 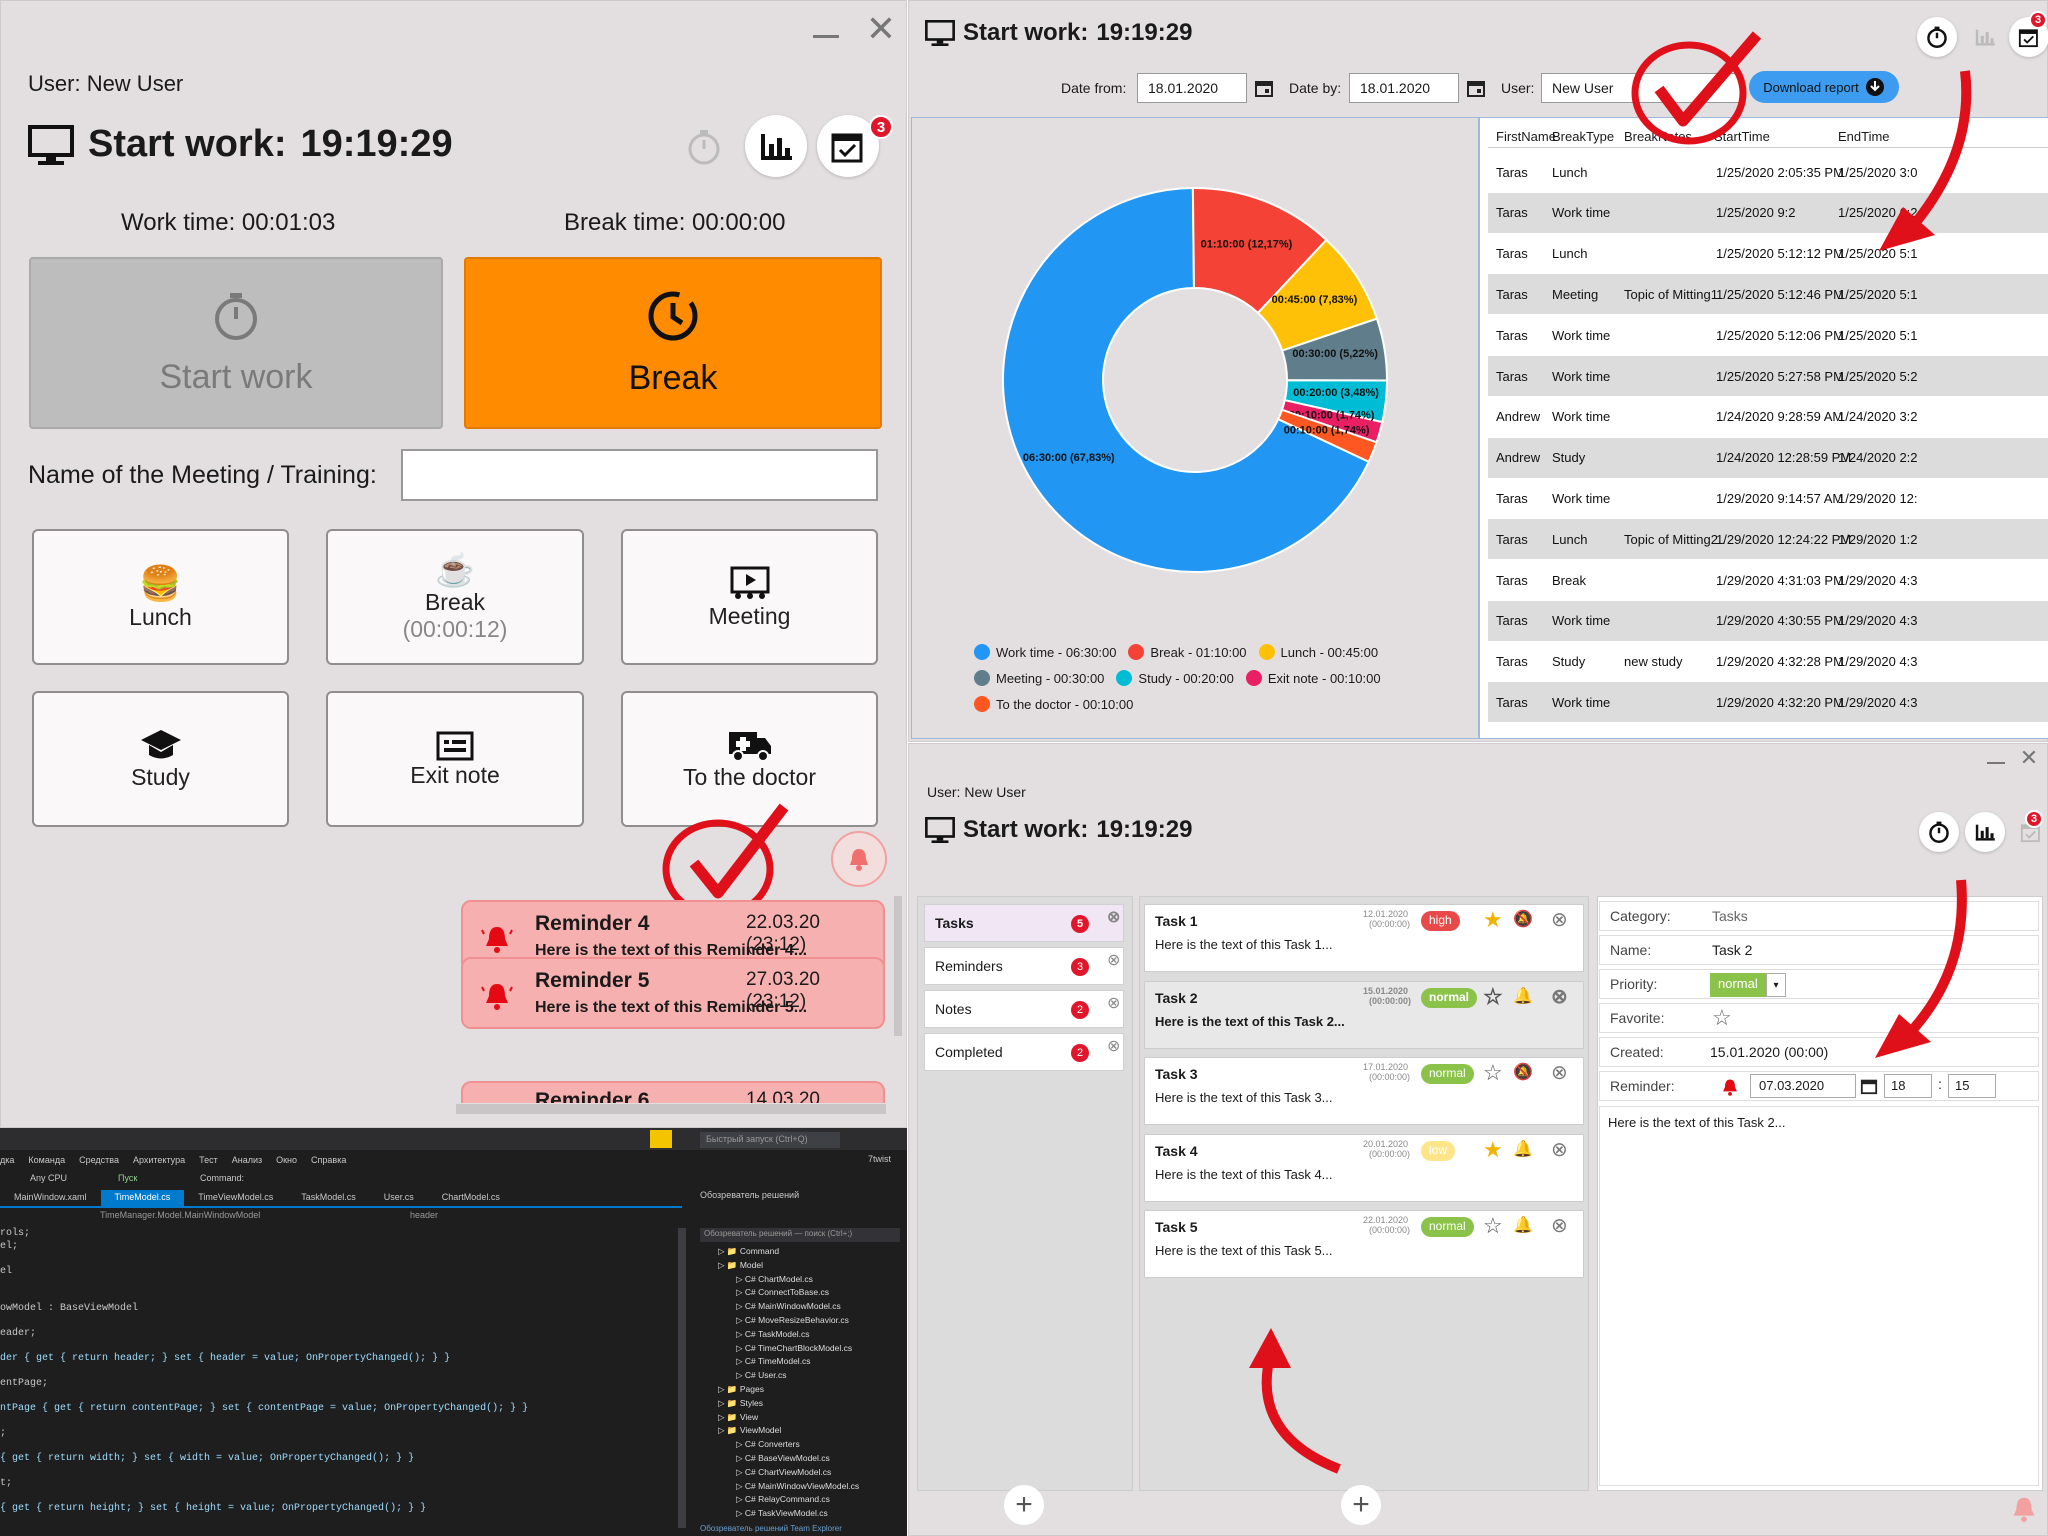 I want to click on solution-tree-item: ▷ C# BaseViewModel.cs, so click(x=783, y=1458).